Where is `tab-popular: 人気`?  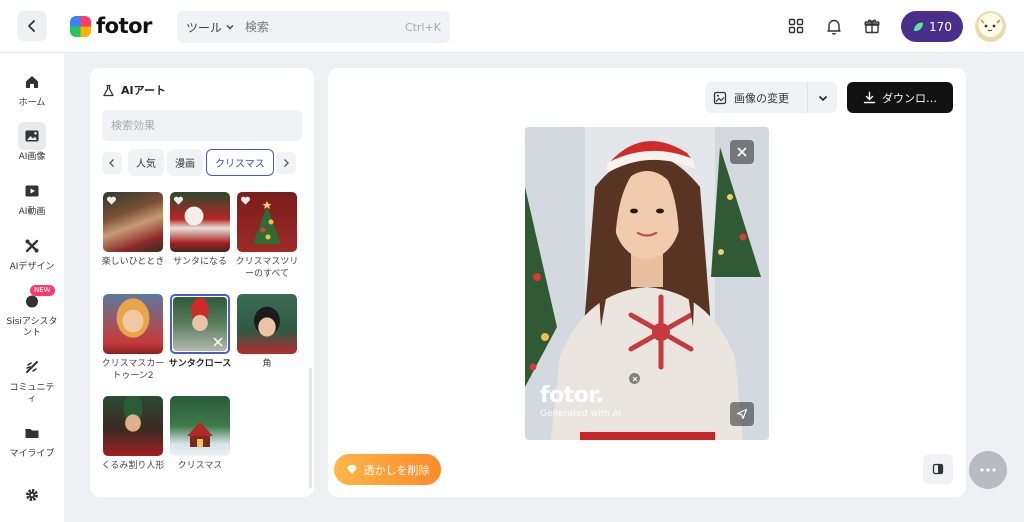
tab-popular: 人気 is located at coordinates (146, 162).